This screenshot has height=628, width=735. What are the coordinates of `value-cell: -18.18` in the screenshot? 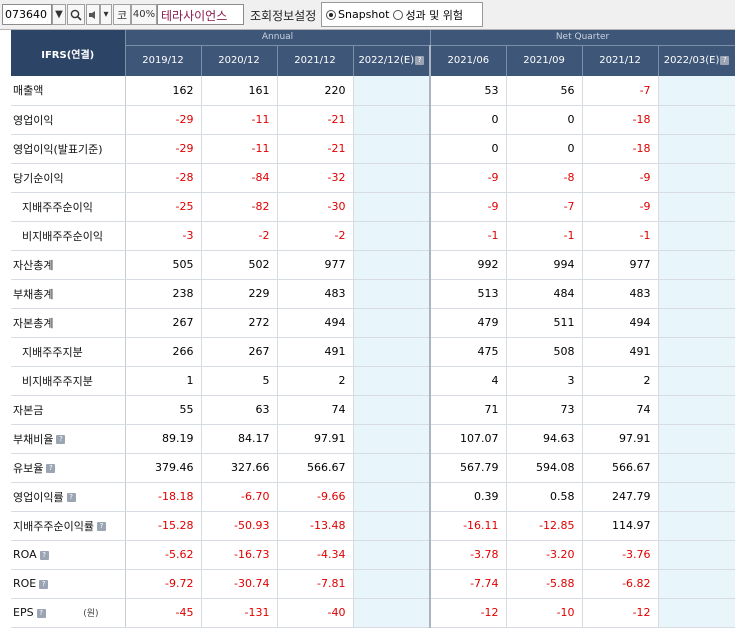 It's located at (163, 497).